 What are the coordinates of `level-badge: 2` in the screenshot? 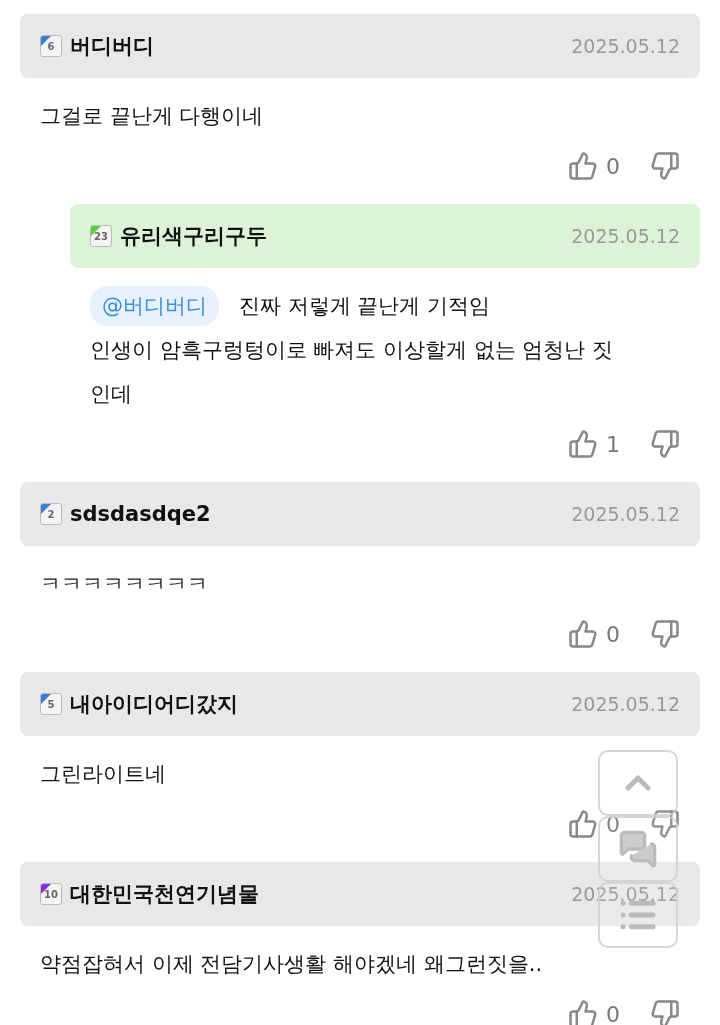 It's located at (51, 514).